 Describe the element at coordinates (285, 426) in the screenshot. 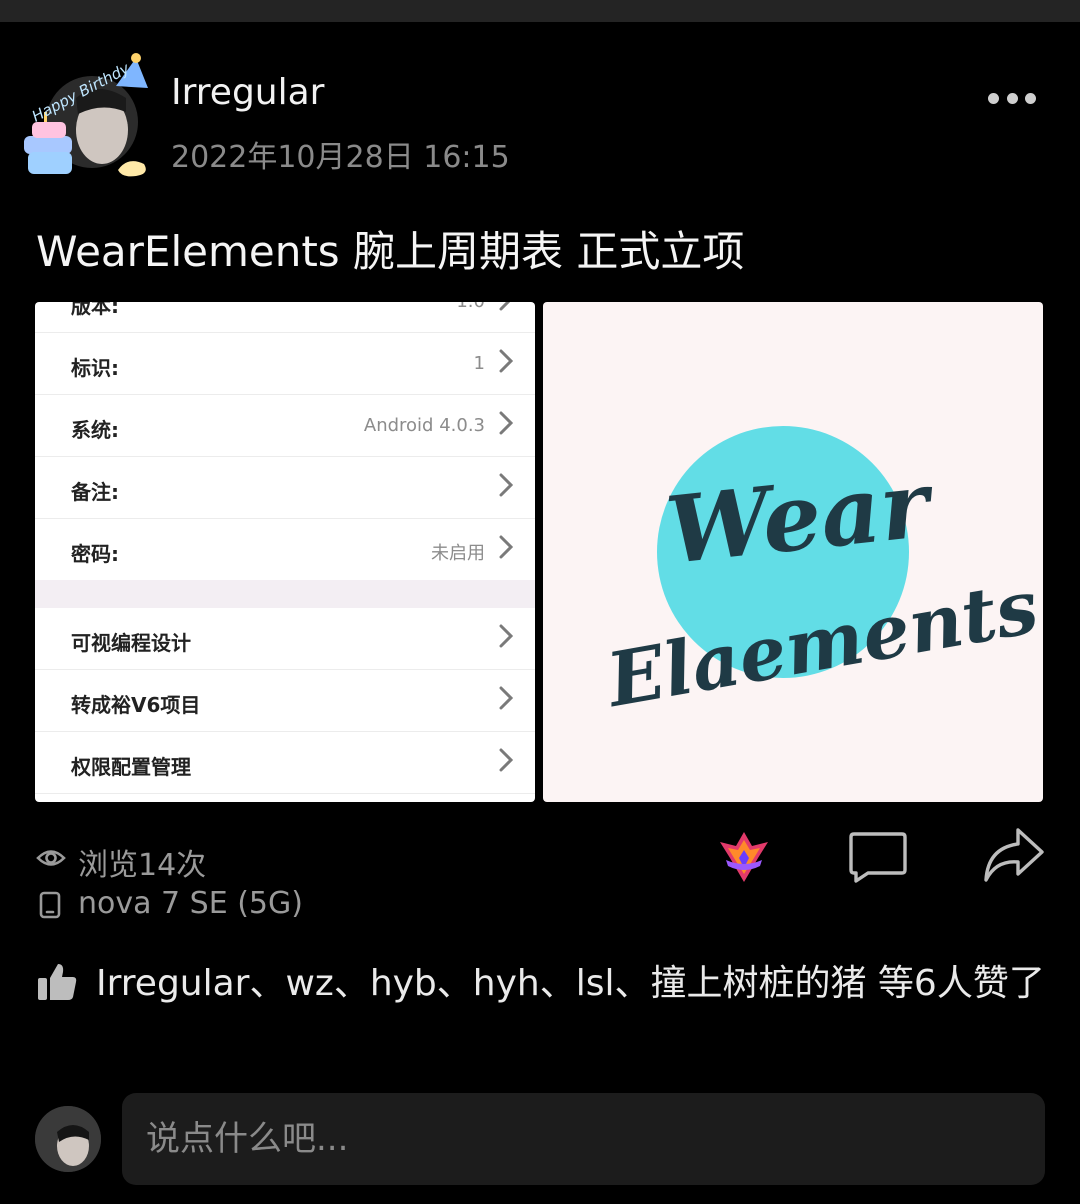

I see `settings-row: 系统: Android 4.0.3` at that location.